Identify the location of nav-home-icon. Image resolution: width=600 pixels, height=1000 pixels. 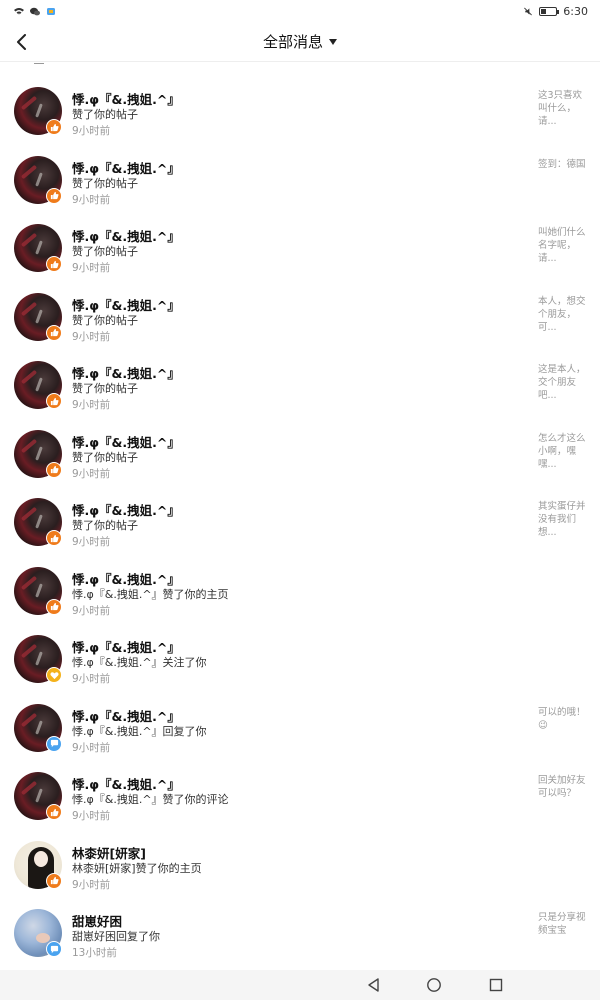
(434, 985).